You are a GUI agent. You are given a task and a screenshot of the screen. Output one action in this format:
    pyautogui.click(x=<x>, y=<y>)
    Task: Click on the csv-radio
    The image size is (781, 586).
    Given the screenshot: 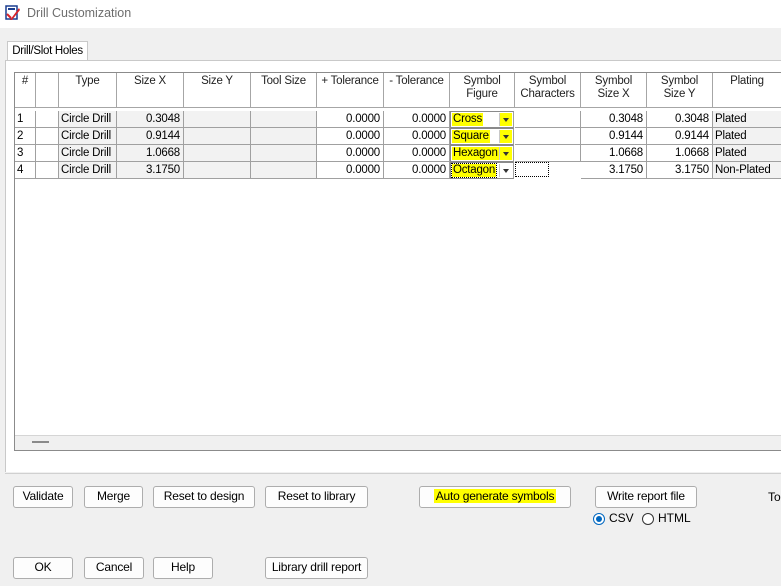 What is the action you would take?
    pyautogui.click(x=599, y=519)
    